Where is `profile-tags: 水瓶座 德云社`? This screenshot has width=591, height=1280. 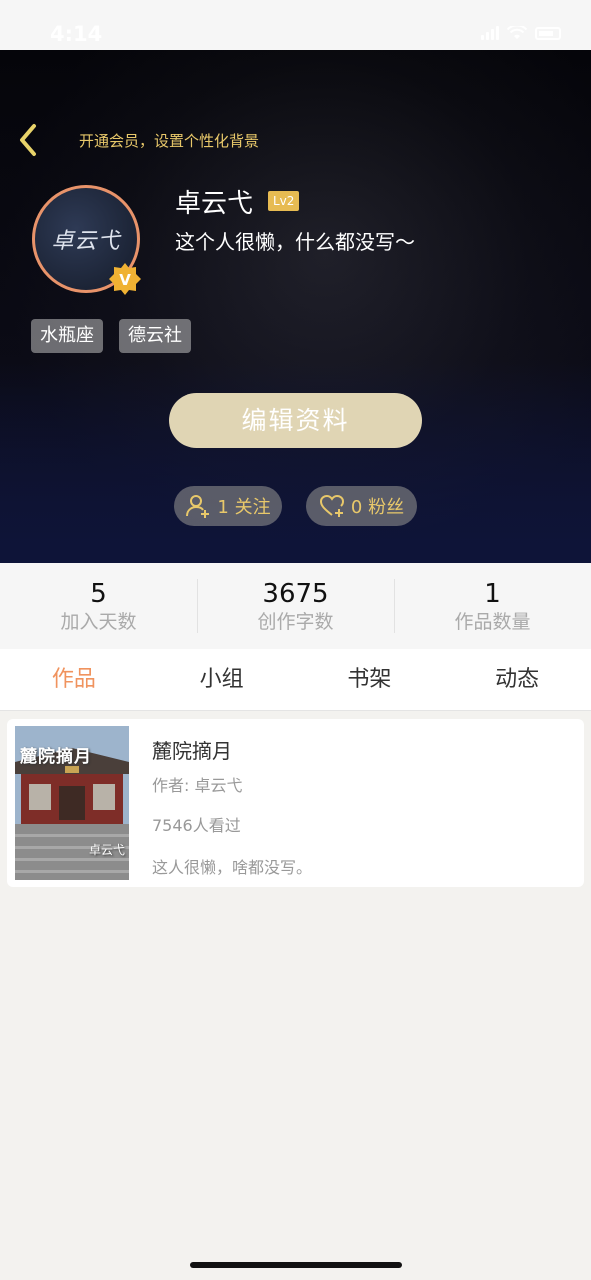 profile-tags: 水瓶座 德云社 is located at coordinates (111, 336).